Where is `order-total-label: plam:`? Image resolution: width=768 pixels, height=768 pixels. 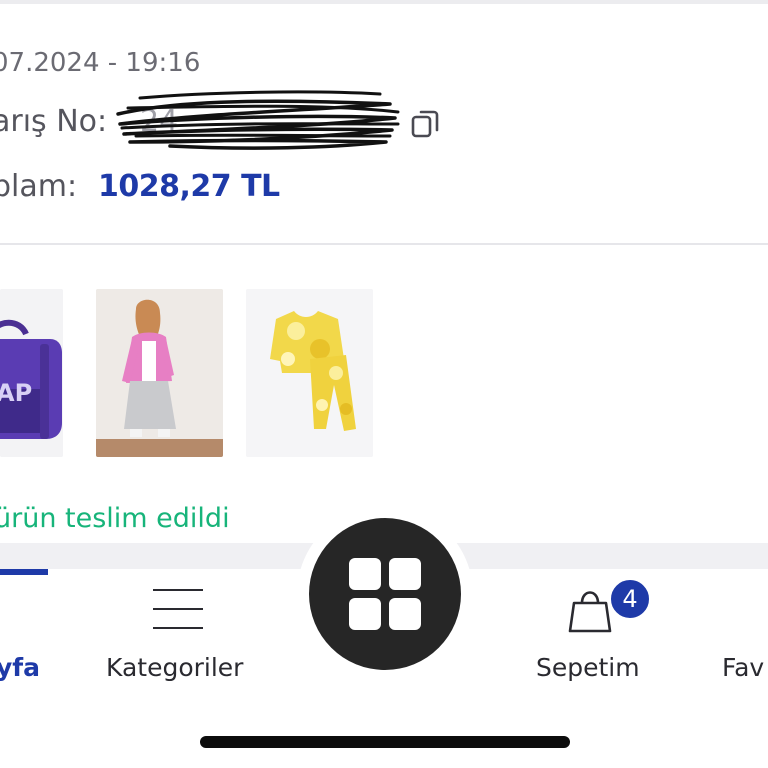 order-total-label: plam: is located at coordinates (39, 186).